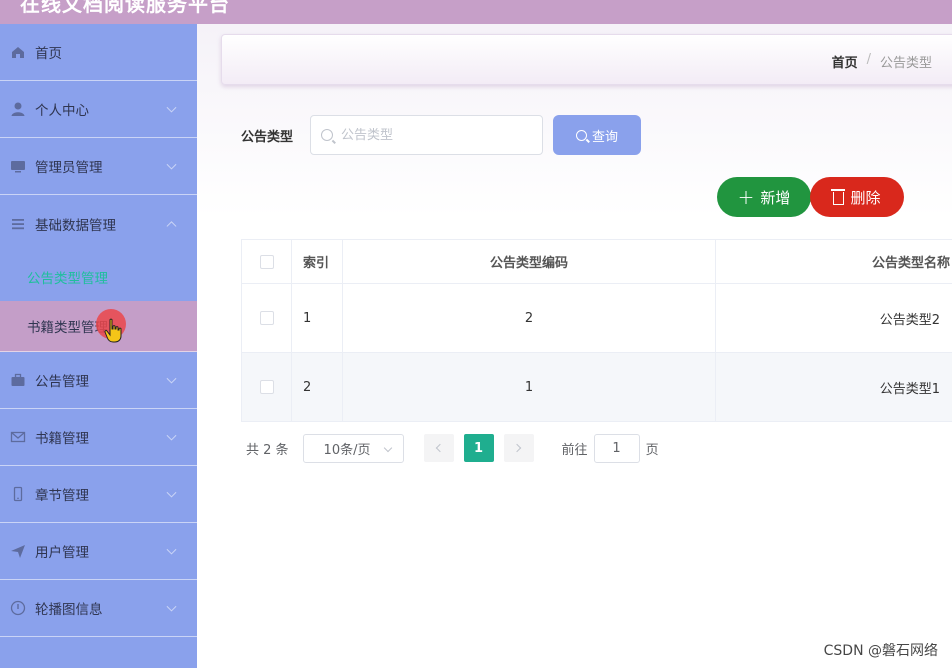 This screenshot has width=952, height=668. What do you see at coordinates (98, 52) in the screenshot?
I see `sidebar-item-home: 首页` at bounding box center [98, 52].